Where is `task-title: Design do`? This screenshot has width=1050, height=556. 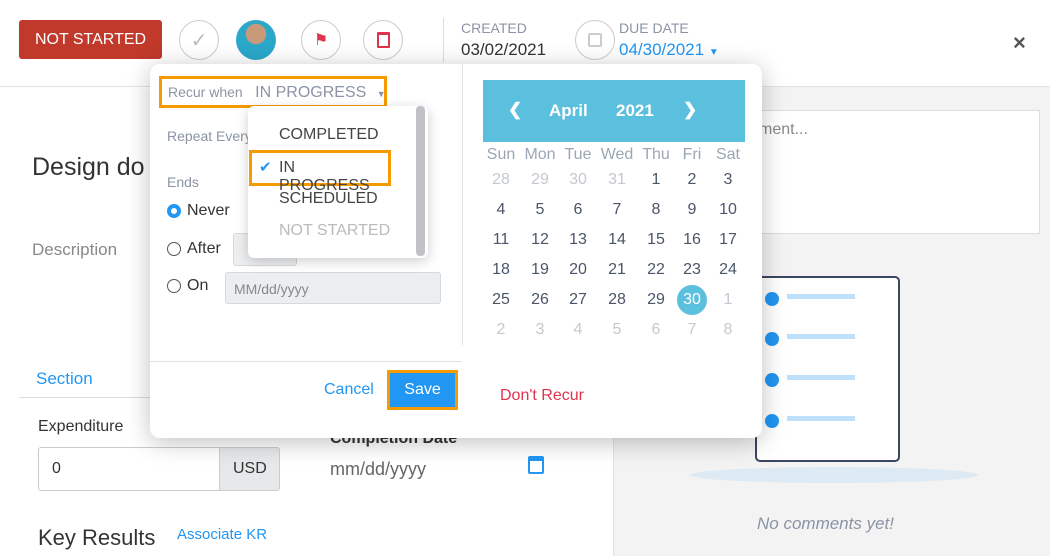 task-title: Design do is located at coordinates (88, 167).